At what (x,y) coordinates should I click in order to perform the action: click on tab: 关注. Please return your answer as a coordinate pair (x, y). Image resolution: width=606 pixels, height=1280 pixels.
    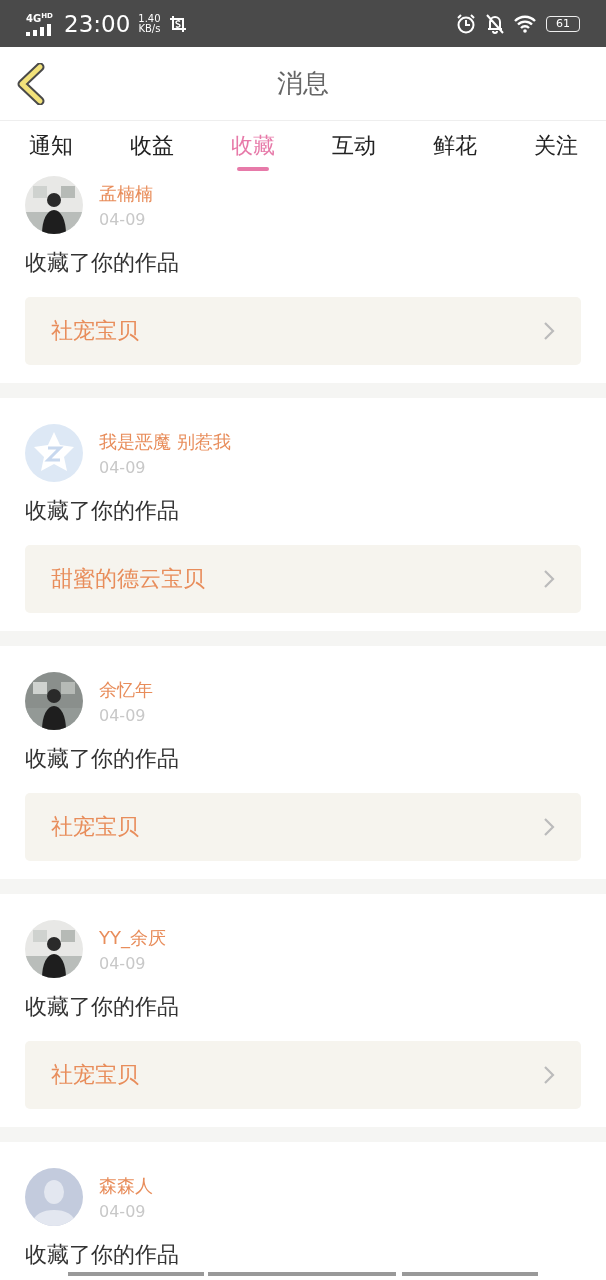
    Looking at the image, I should click on (555, 147).